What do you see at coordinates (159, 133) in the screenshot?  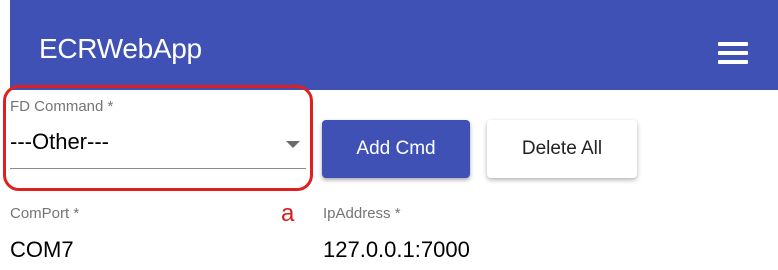 I see `fd-command-select: FD Command * ---Other---` at bounding box center [159, 133].